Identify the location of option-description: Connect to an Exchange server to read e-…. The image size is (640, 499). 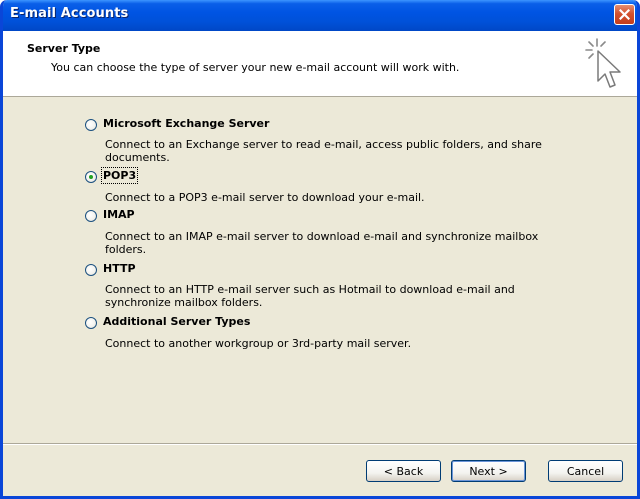
(325, 151).